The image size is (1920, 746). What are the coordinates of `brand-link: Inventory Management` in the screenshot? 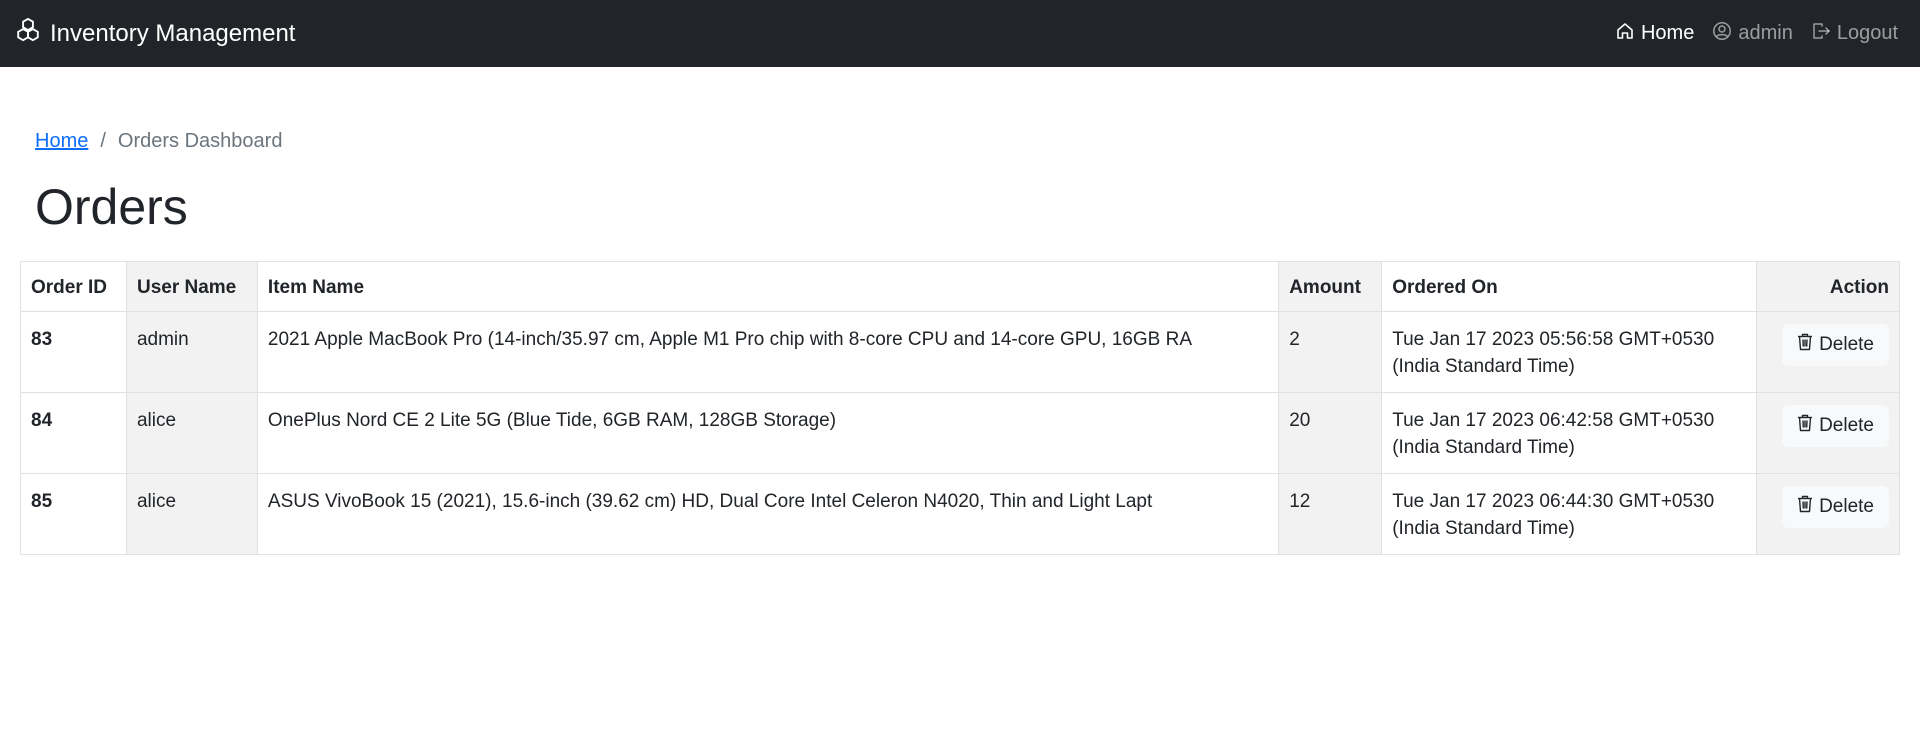 It's located at (154, 33).